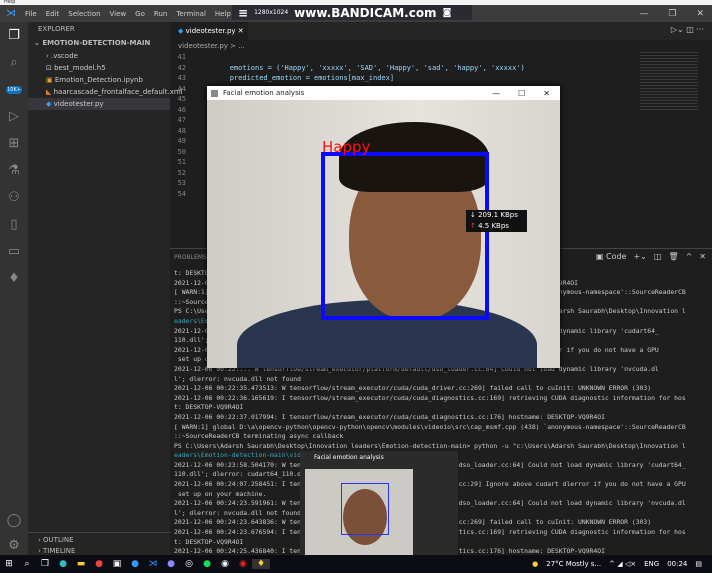 Image resolution: width=712 pixels, height=573 pixels. I want to click on menu-terminal: Terminal, so click(191, 14).